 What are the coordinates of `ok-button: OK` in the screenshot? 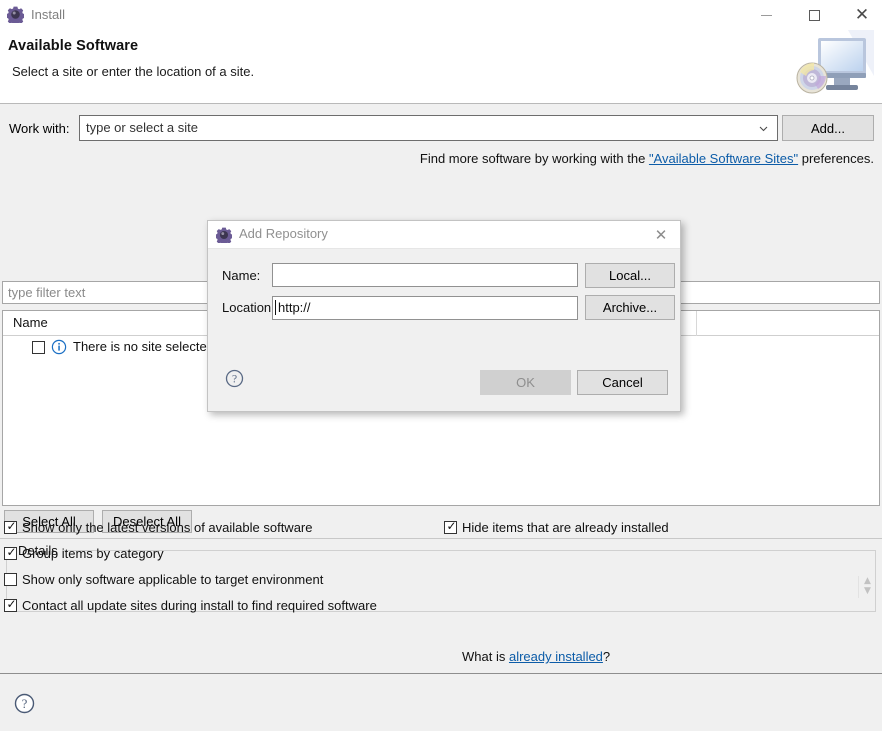 It's located at (525, 382).